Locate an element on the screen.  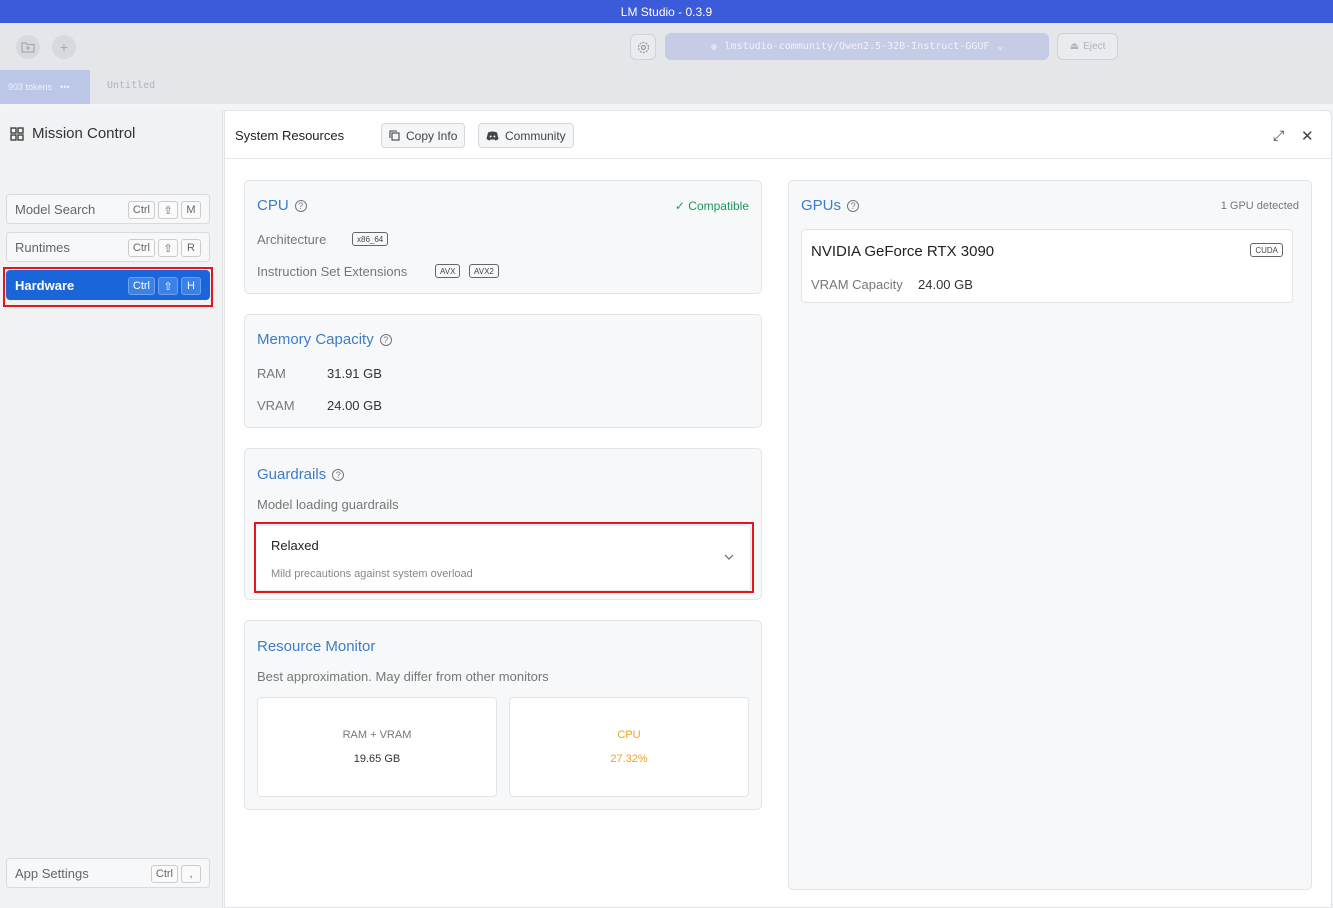
window-titlebar: LM Studio - 0.3.9 is located at coordinates (666, 11).